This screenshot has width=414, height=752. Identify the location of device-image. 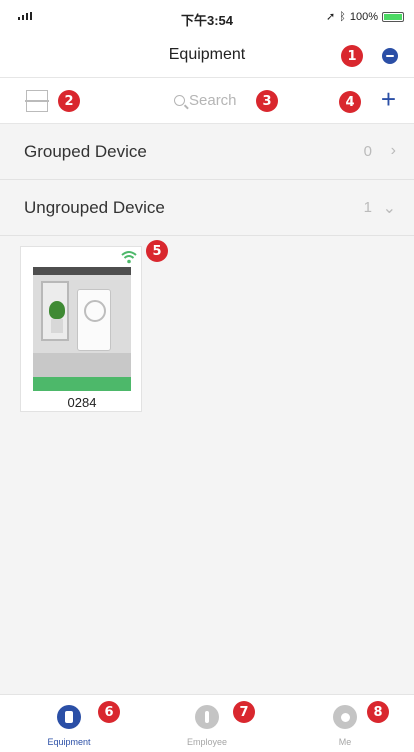
(82, 329).